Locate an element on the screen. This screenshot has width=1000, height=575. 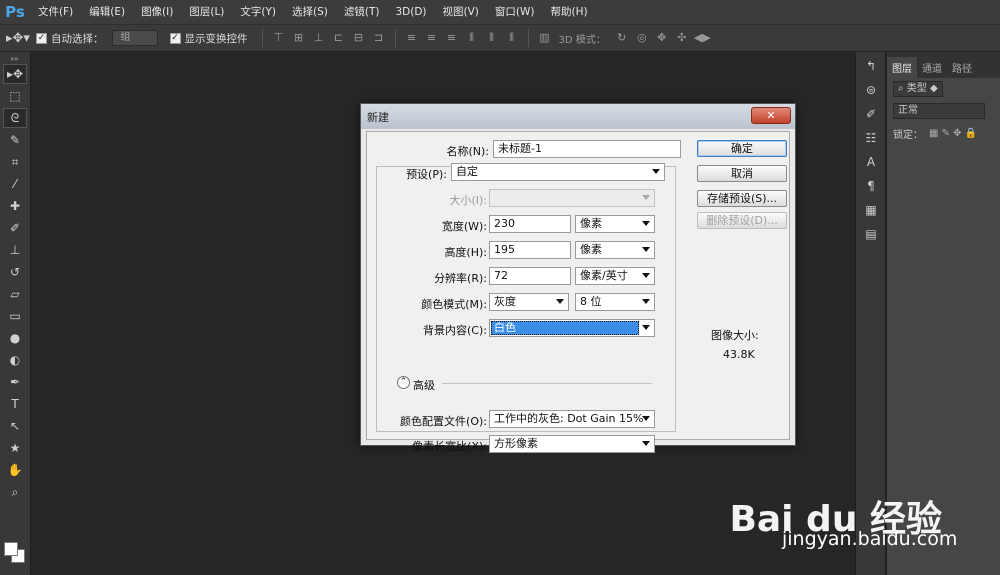
tab-channels: 通道 is located at coordinates (932, 67).